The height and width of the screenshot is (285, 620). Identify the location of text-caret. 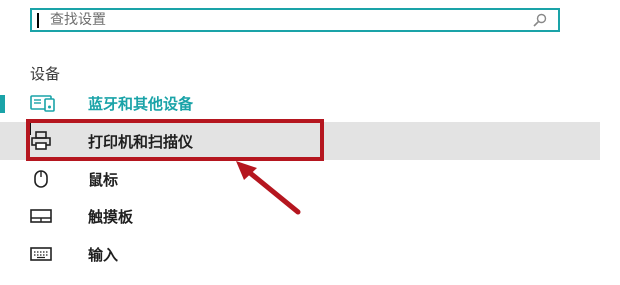
(38, 20).